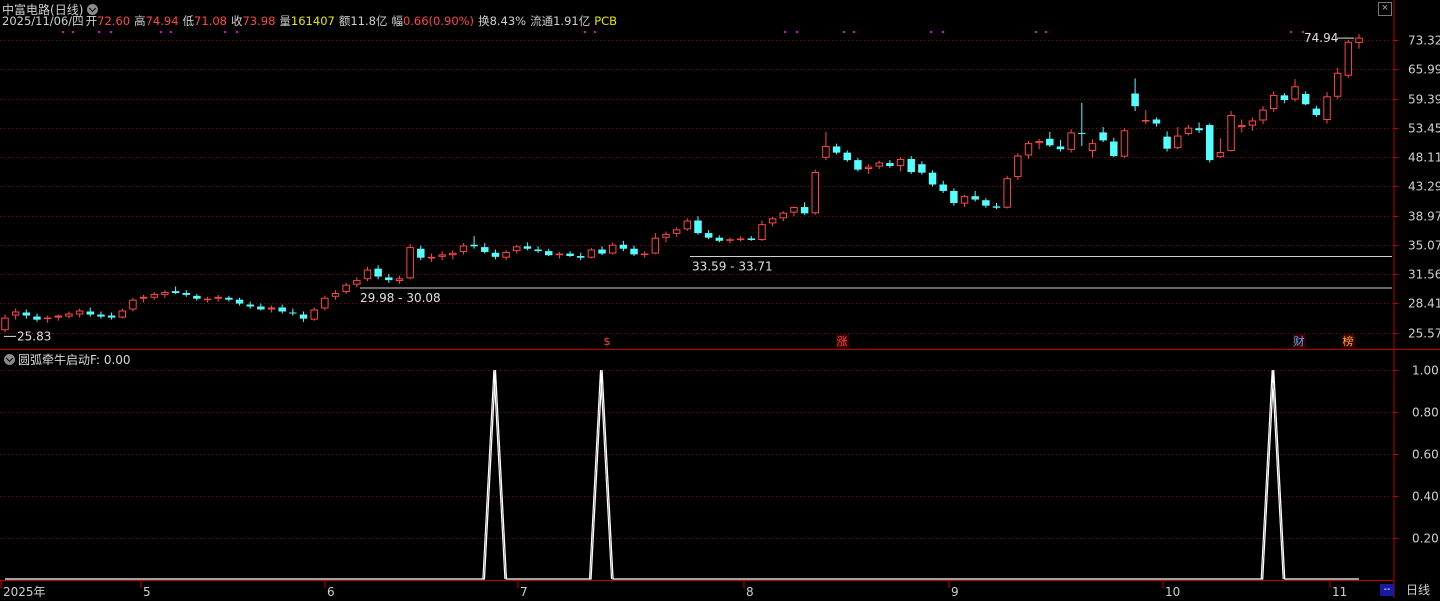 This screenshot has width=1440, height=601. What do you see at coordinates (955, 591) in the screenshot?
I see `x-axis-label: 9` at bounding box center [955, 591].